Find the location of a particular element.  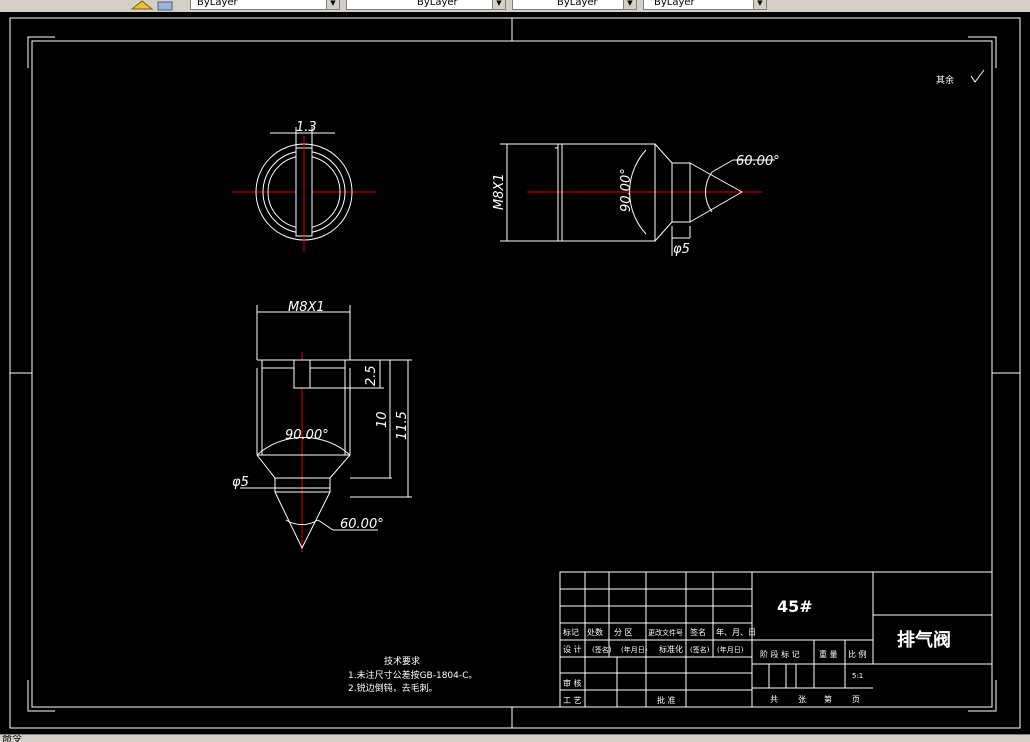

tb-header-zone: 分 区 is located at coordinates (623, 632).